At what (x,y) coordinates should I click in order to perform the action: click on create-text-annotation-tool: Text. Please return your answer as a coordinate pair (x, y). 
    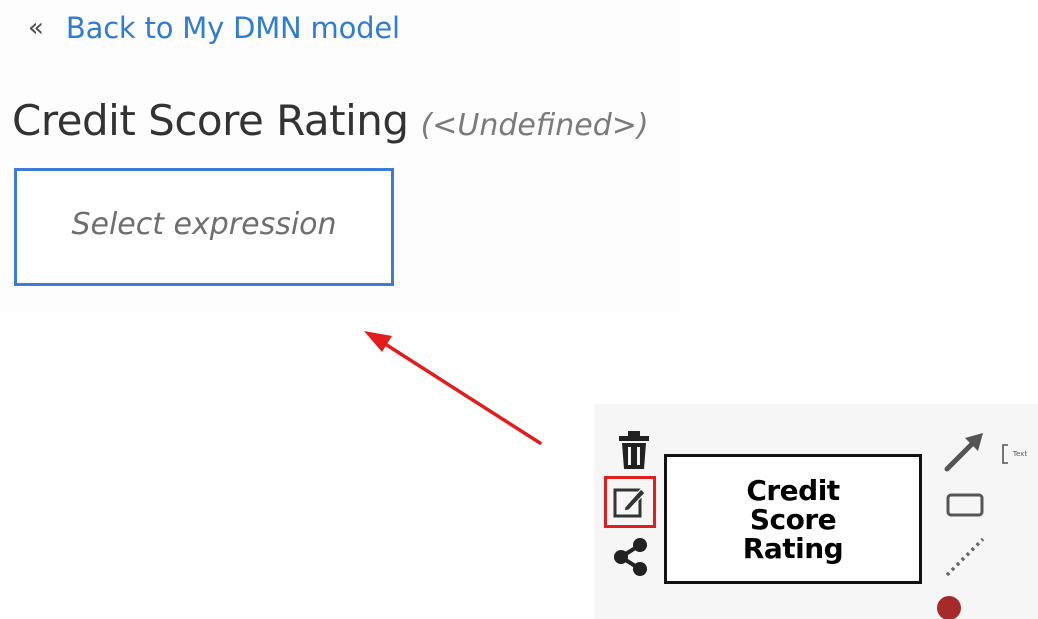
    Looking at the image, I should click on (1014, 454).